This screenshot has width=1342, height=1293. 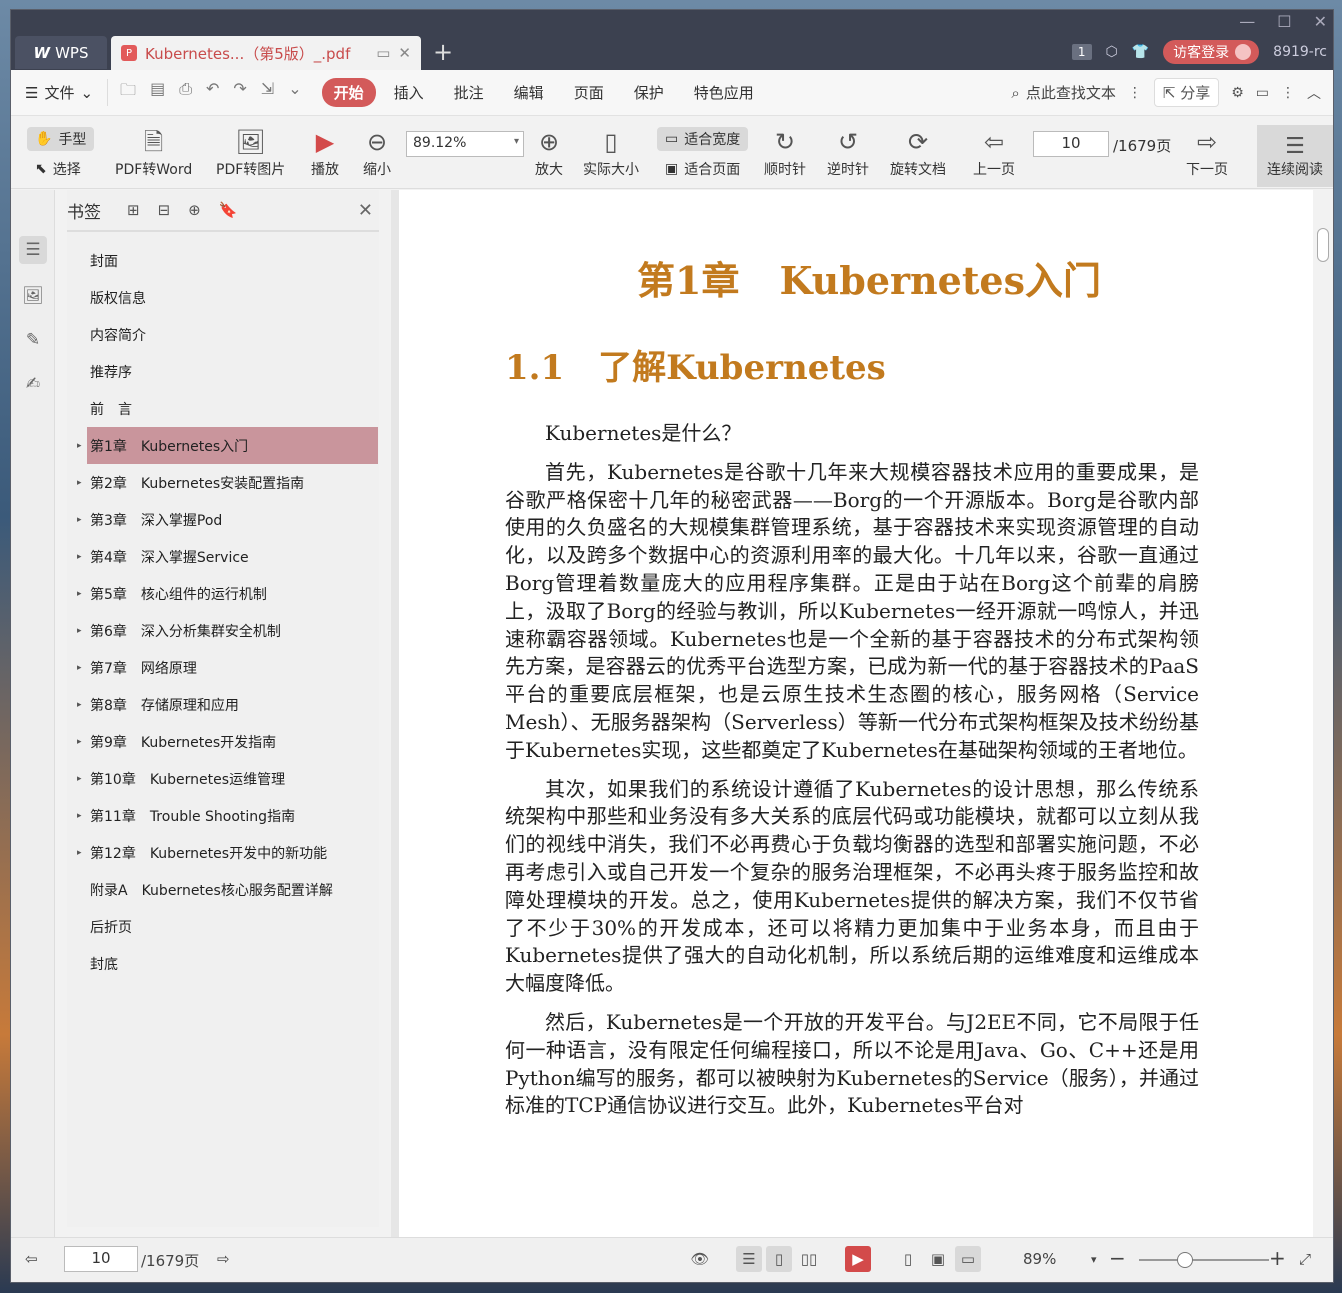 I want to click on bookmark-item: ▸ 第2章 Kubernetes安装配置指南, so click(x=222, y=482).